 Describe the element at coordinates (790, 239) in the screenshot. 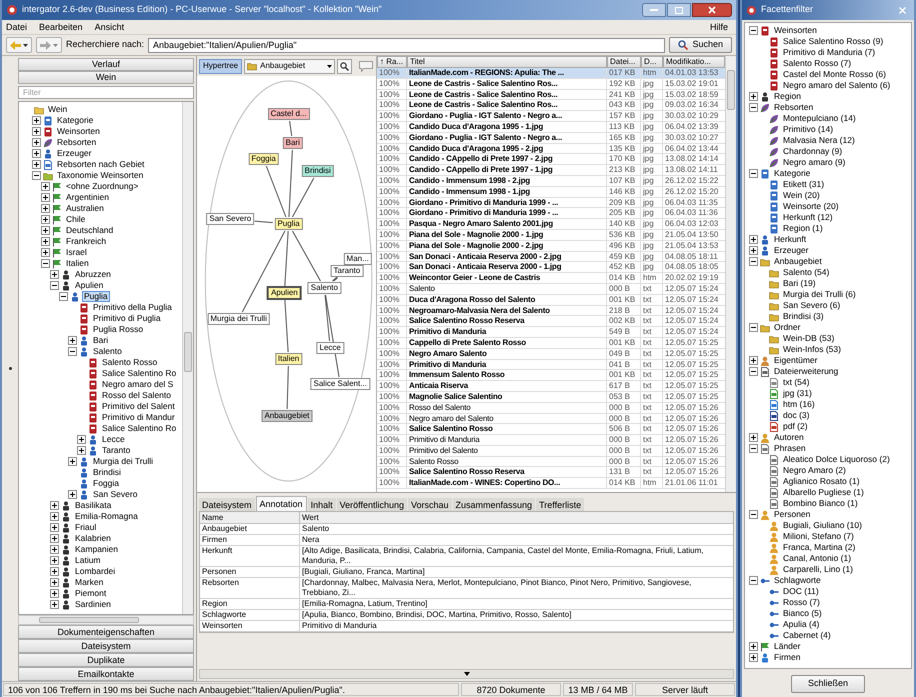

I see `tree-item: Herkunft` at that location.